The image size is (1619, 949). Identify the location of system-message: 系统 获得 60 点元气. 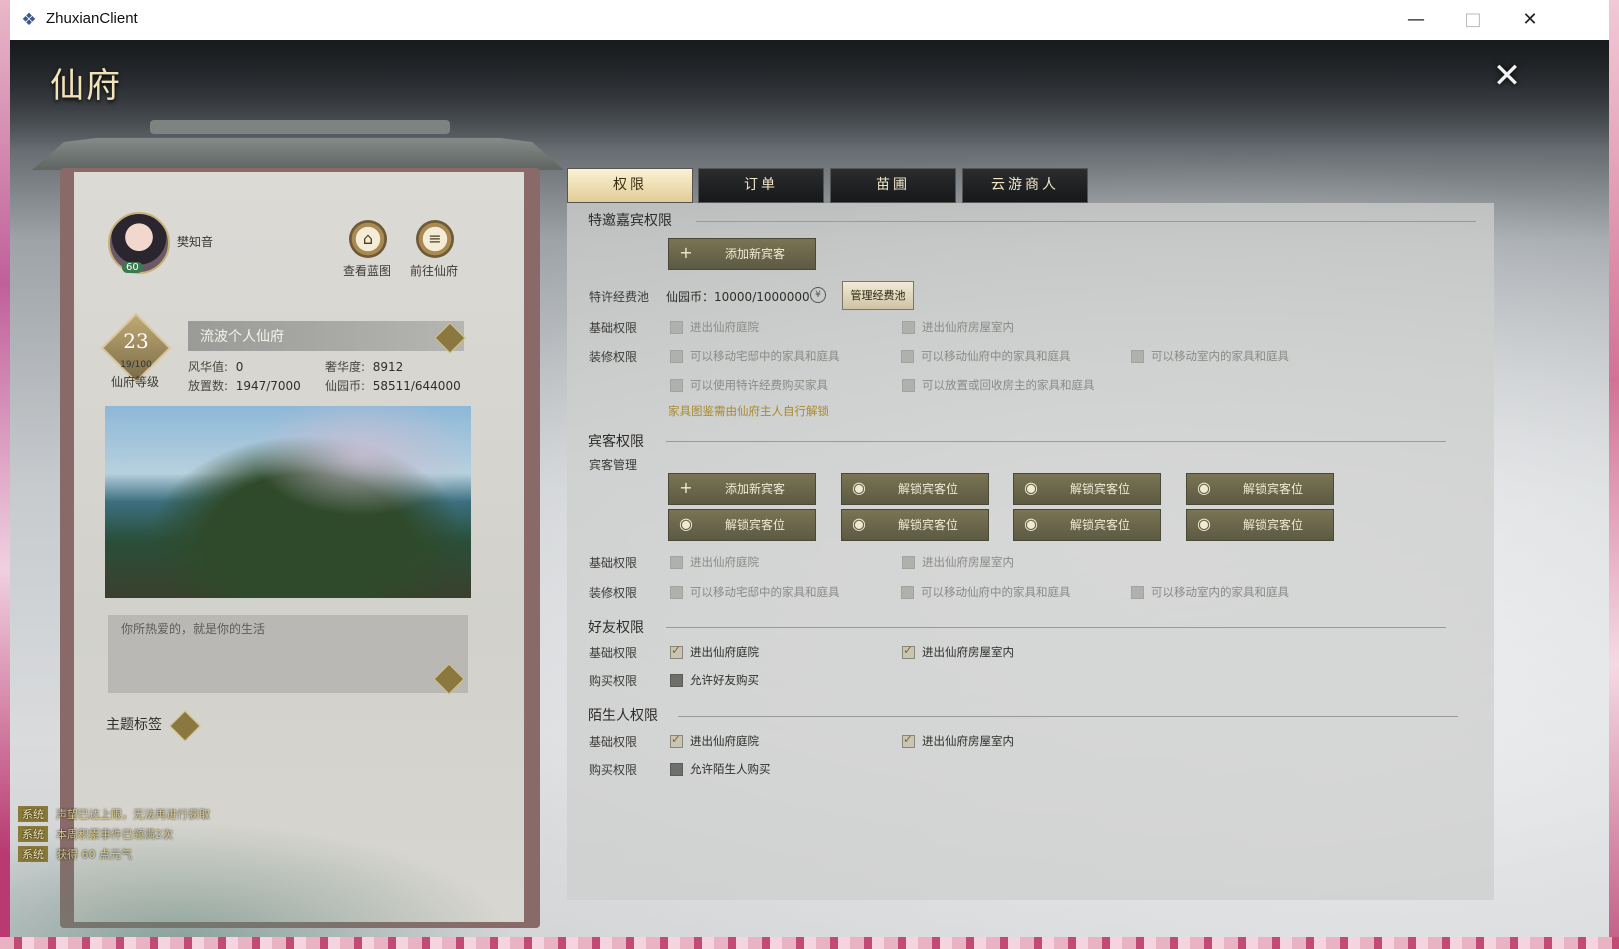
(75, 854).